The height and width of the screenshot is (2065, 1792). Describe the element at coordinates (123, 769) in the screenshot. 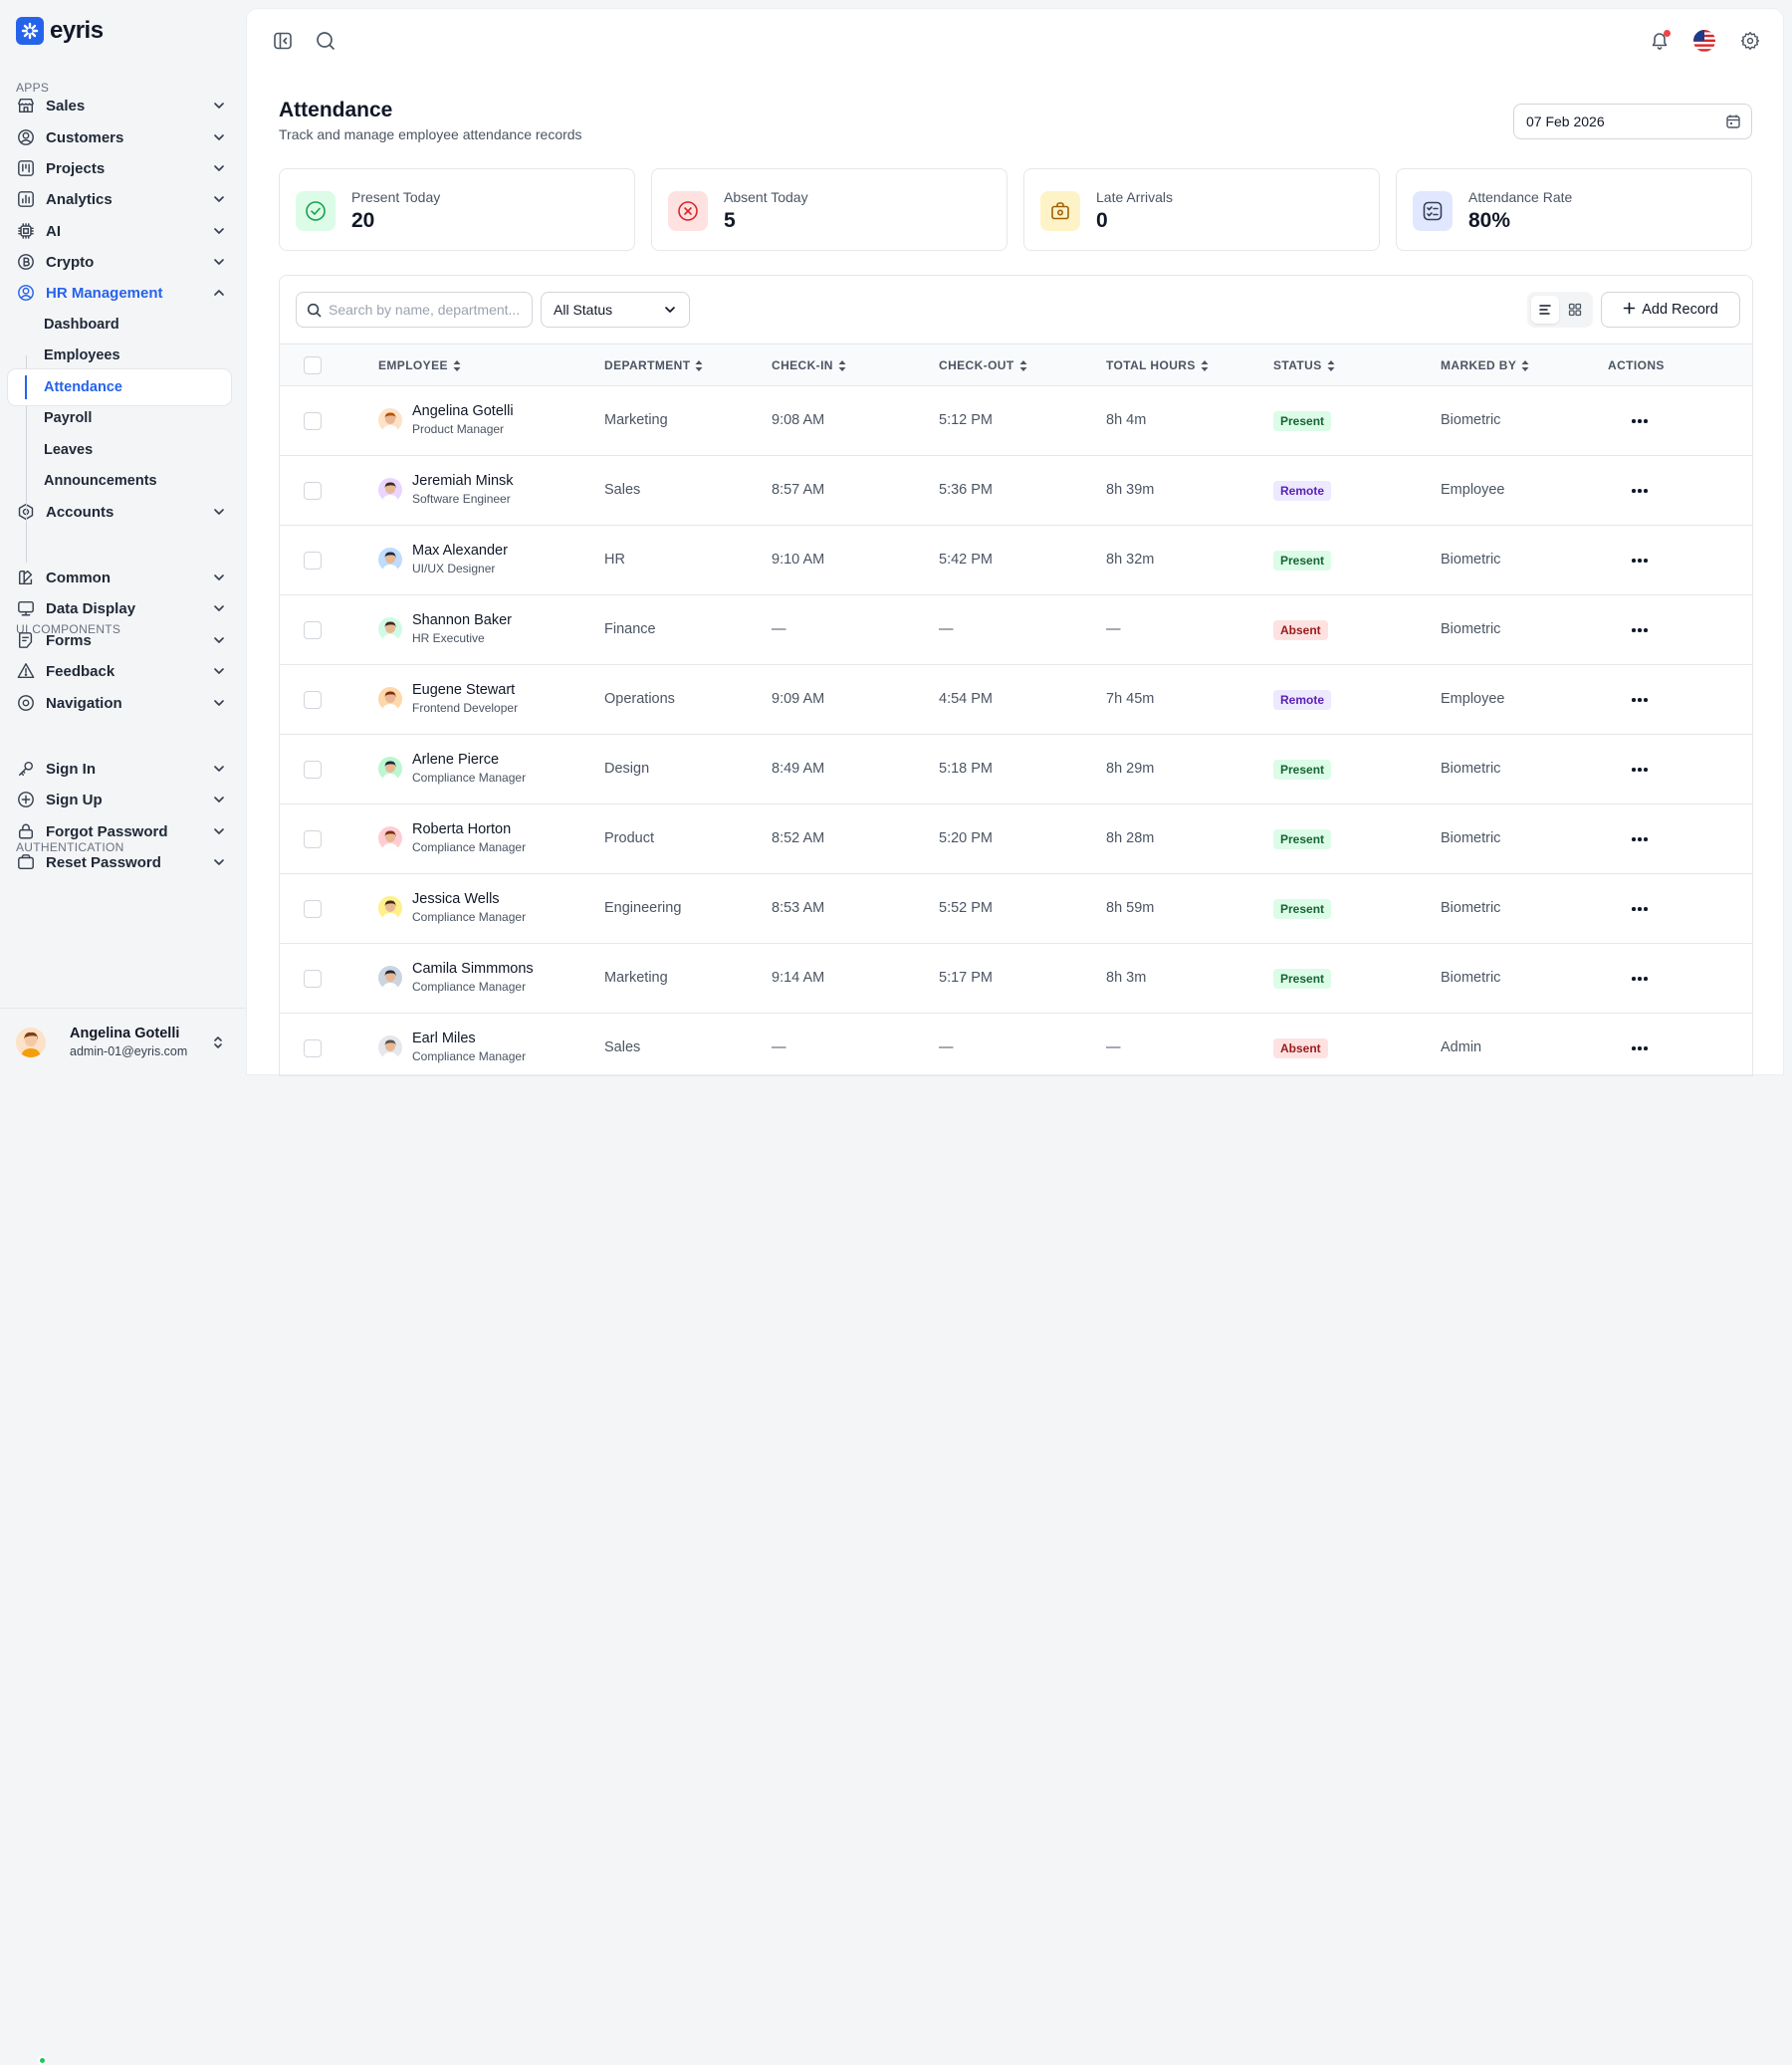

I see `sidebar-item-sign-in: Sign In` at that location.